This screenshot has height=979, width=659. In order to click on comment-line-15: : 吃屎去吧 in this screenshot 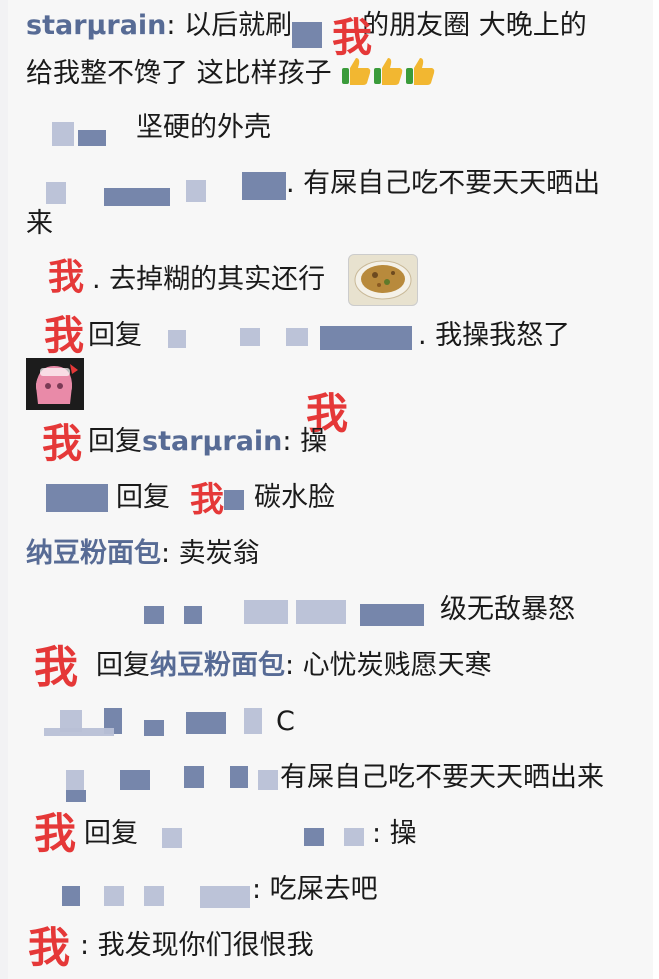, I will do `click(315, 889)`.